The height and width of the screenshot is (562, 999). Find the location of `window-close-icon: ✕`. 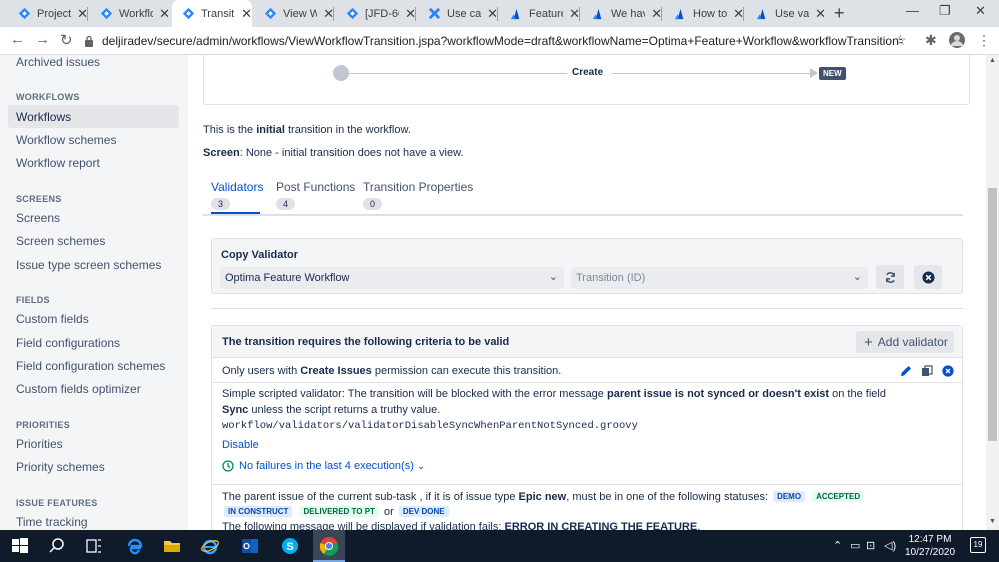

window-close-icon: ✕ is located at coordinates (980, 11).